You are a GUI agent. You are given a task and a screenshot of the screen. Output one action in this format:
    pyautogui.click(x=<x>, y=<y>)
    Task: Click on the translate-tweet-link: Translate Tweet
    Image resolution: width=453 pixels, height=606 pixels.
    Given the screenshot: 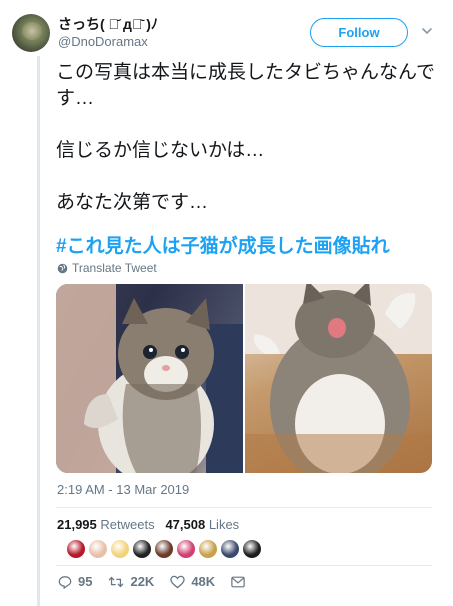 What is the action you would take?
    pyautogui.click(x=107, y=268)
    